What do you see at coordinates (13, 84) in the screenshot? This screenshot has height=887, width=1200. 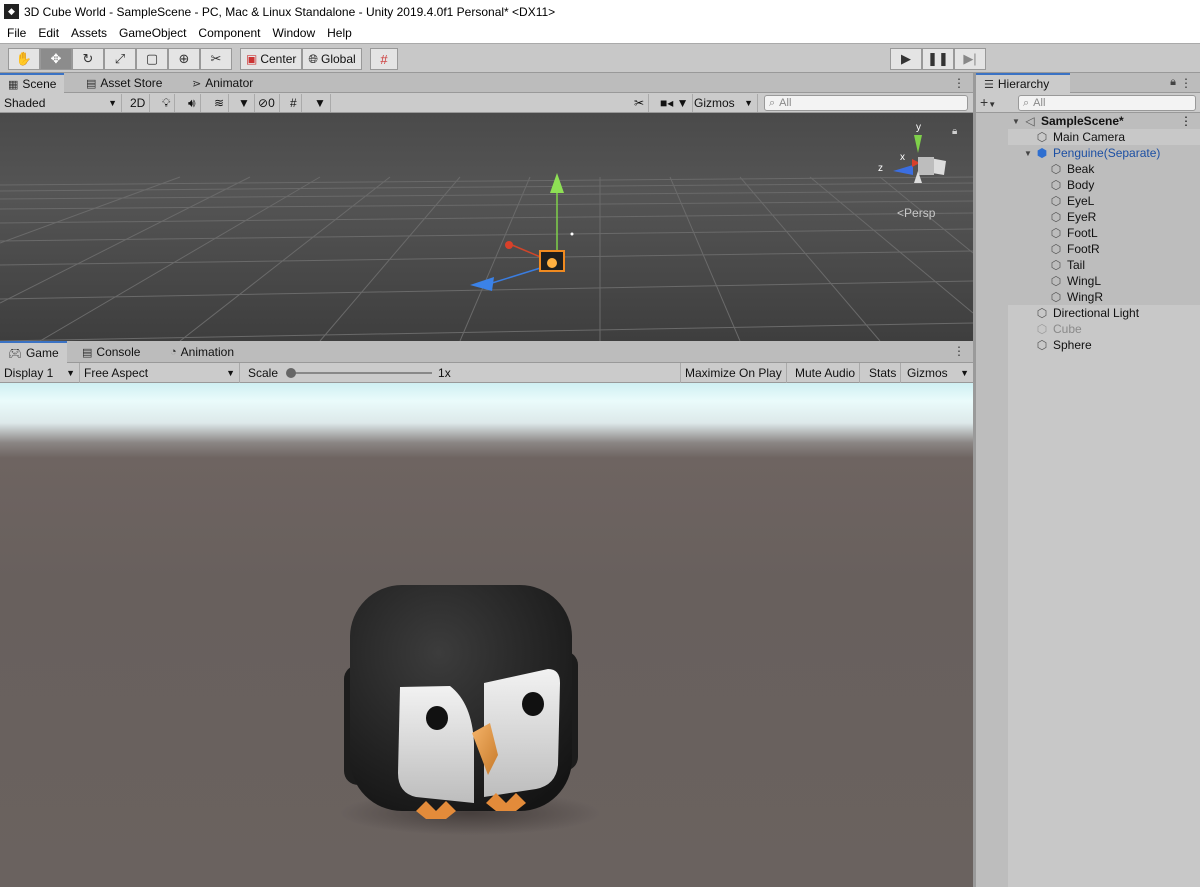 I see `scene-icon: ▦` at bounding box center [13, 84].